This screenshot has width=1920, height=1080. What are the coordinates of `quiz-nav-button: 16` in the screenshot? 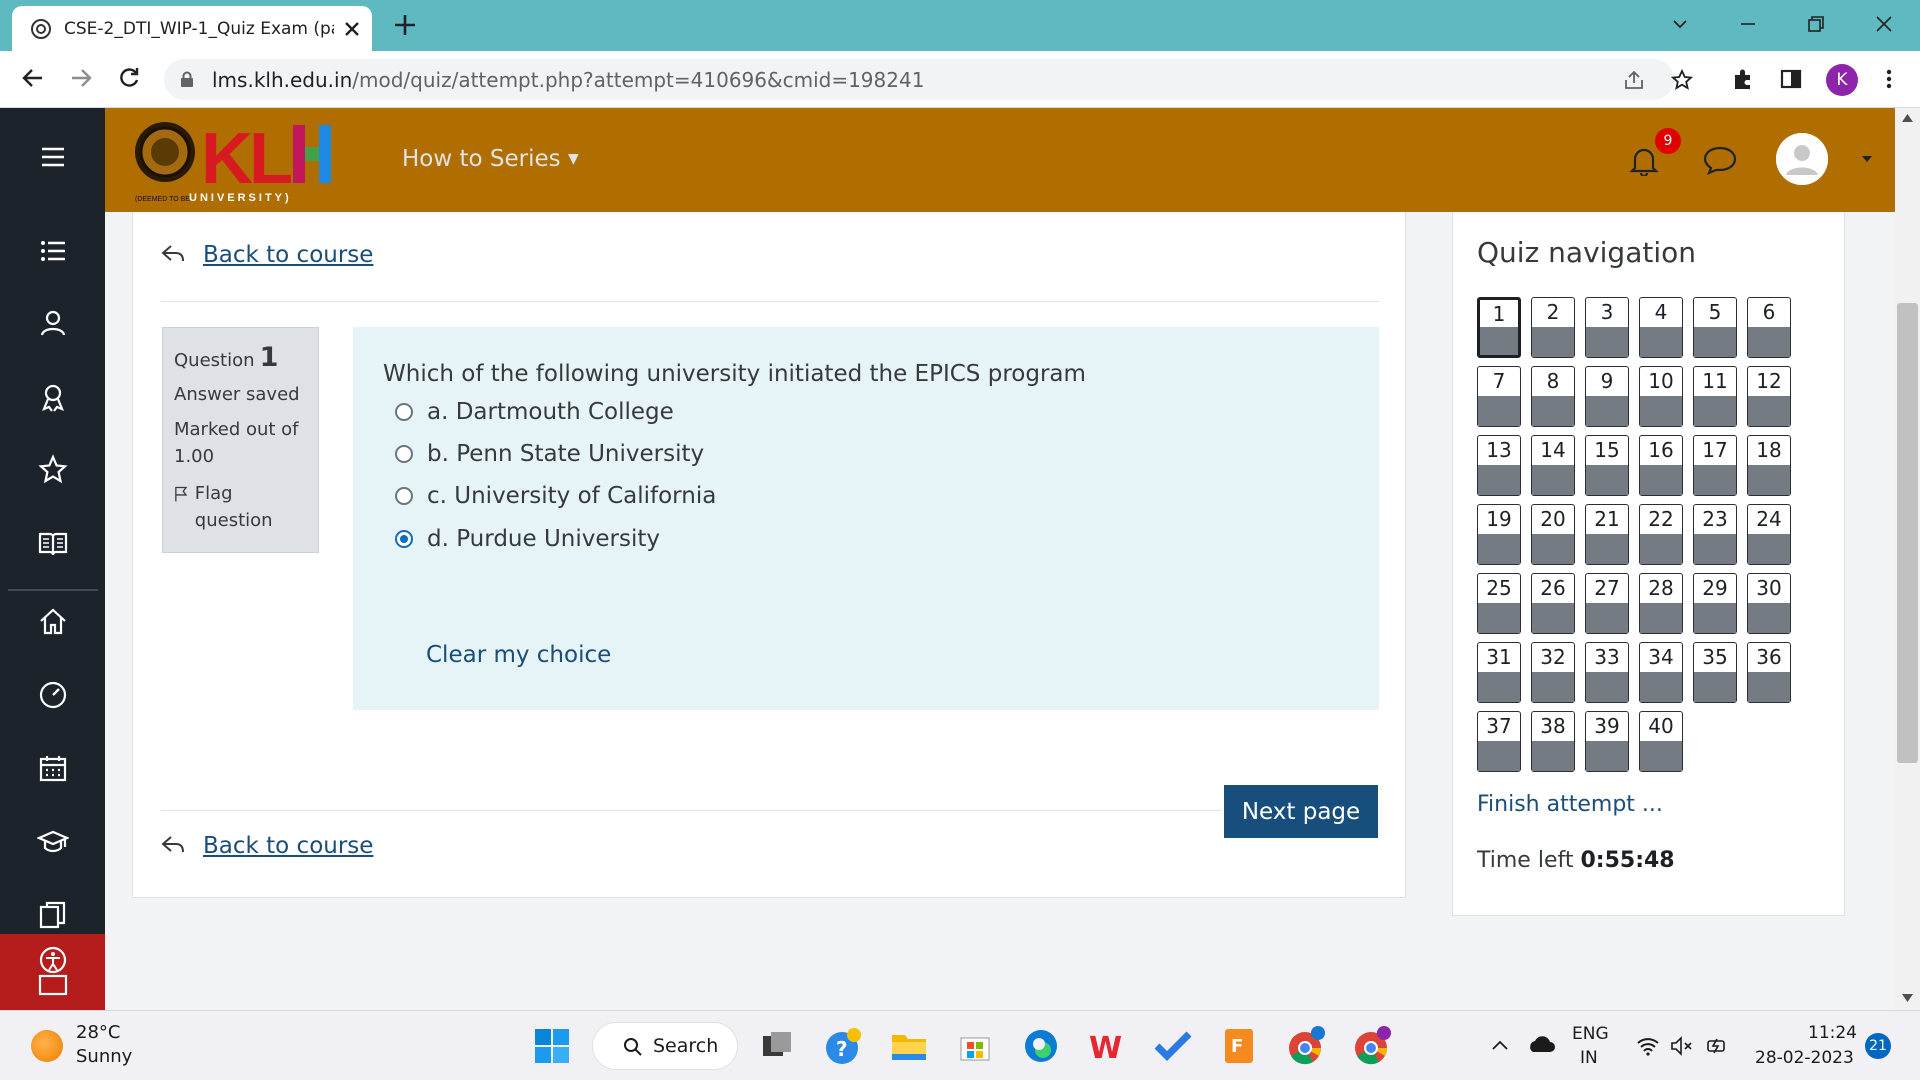 It's located at (1661, 465).